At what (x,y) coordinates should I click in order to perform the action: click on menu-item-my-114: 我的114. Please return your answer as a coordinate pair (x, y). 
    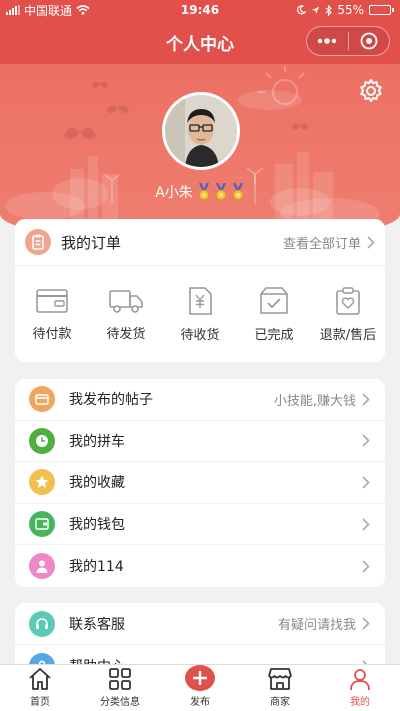
    Looking at the image, I should click on (200, 566).